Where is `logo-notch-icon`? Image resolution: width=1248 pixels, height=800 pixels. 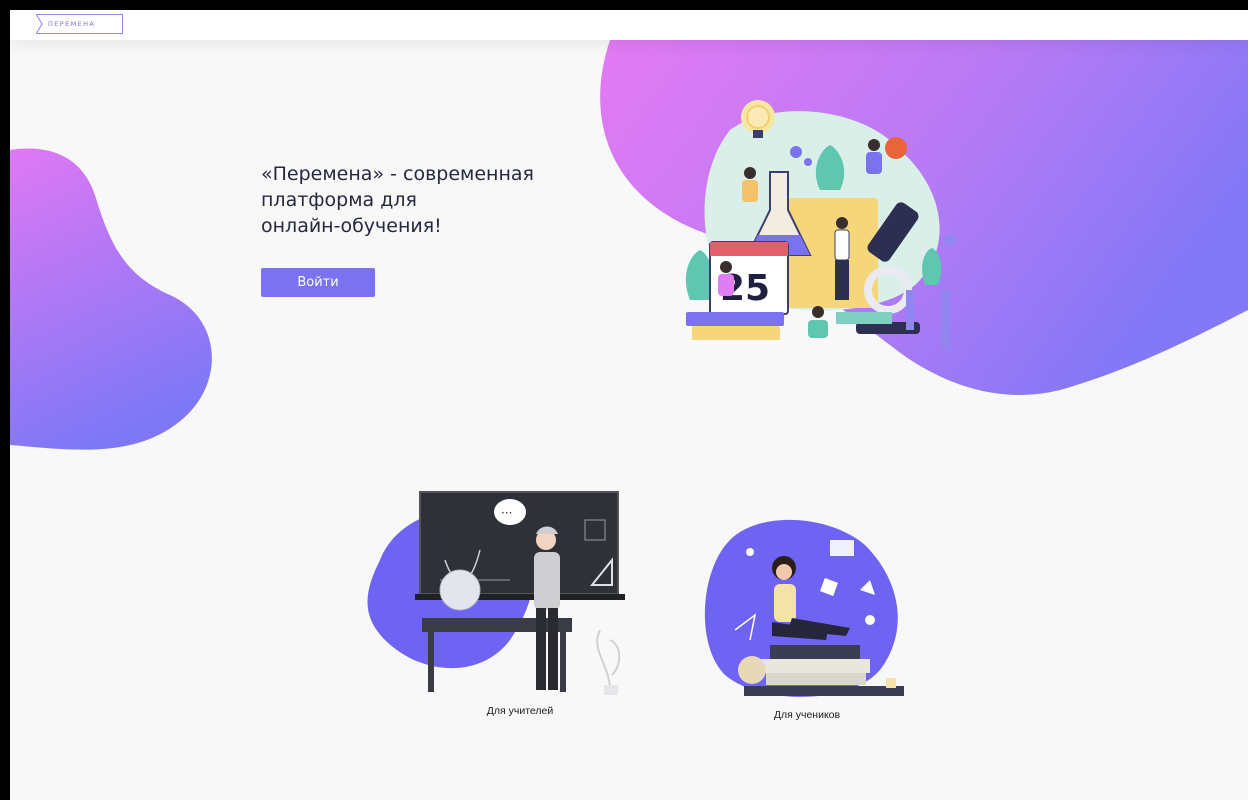 logo-notch-icon is located at coordinates (39, 24).